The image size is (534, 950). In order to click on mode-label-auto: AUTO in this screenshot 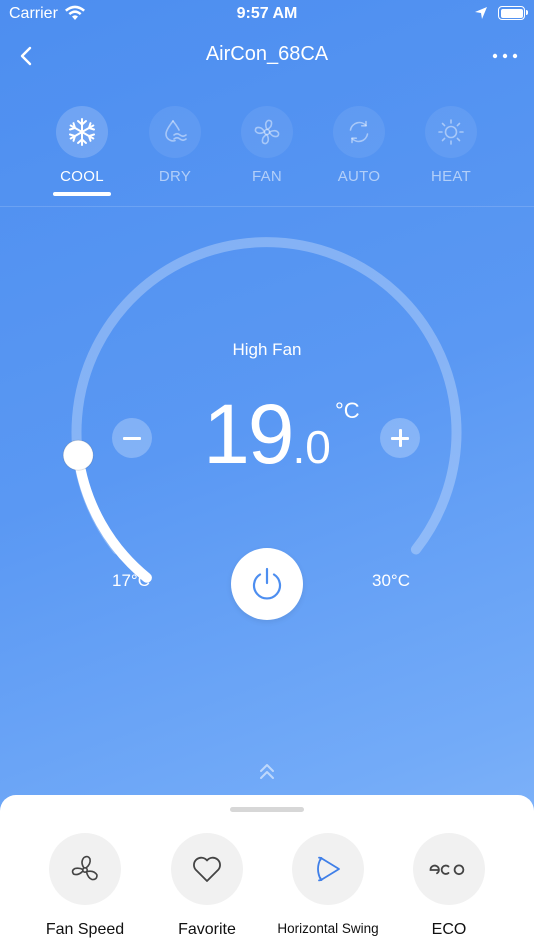, I will do `click(359, 176)`.